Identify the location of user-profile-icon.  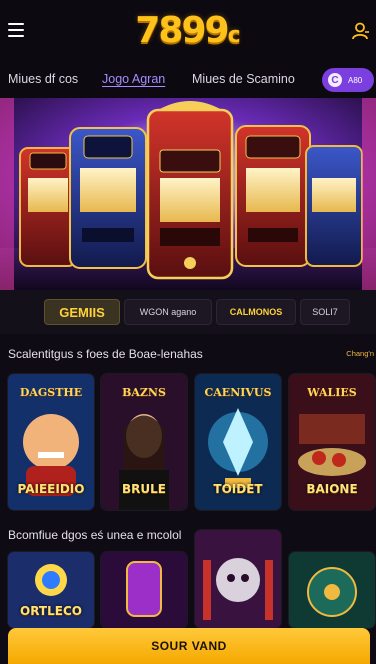
(361, 31).